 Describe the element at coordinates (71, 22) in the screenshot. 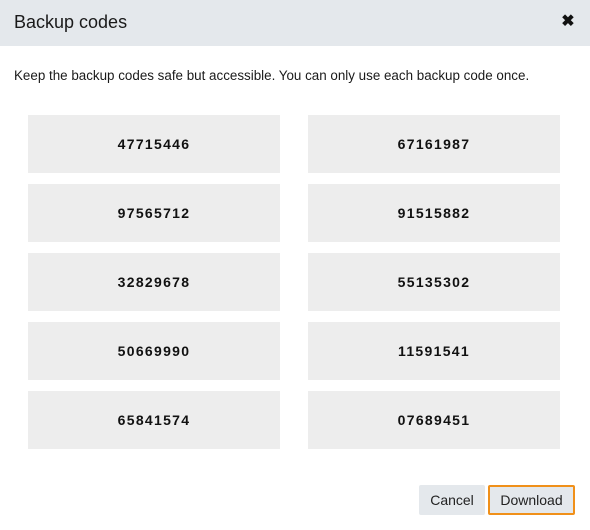

I see `dialog-title: Backup codes` at that location.